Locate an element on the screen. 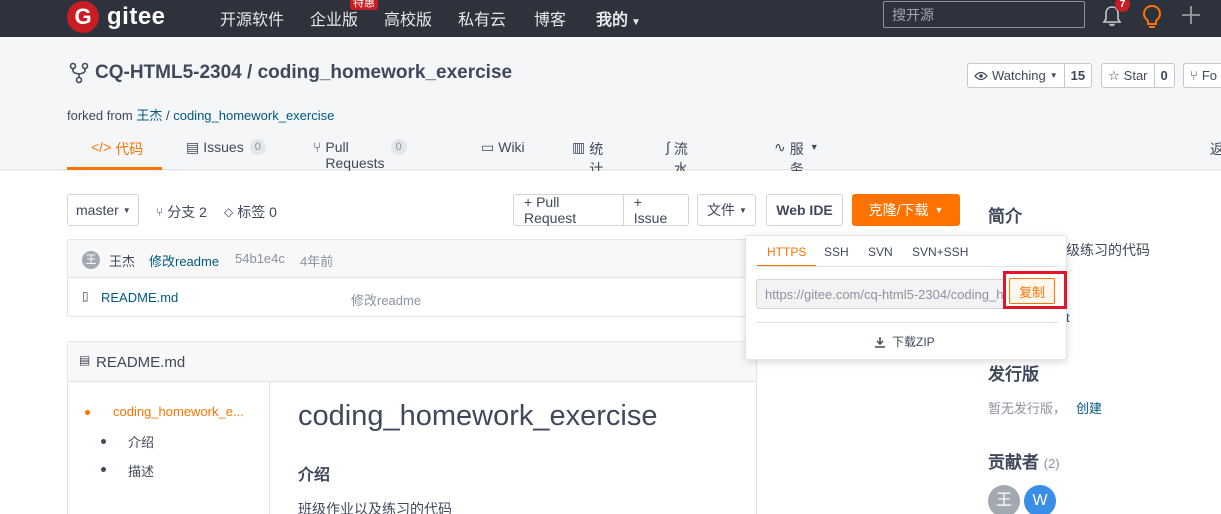 The width and height of the screenshot is (1221, 514). gitee-logo: G gitee is located at coordinates (116, 17).